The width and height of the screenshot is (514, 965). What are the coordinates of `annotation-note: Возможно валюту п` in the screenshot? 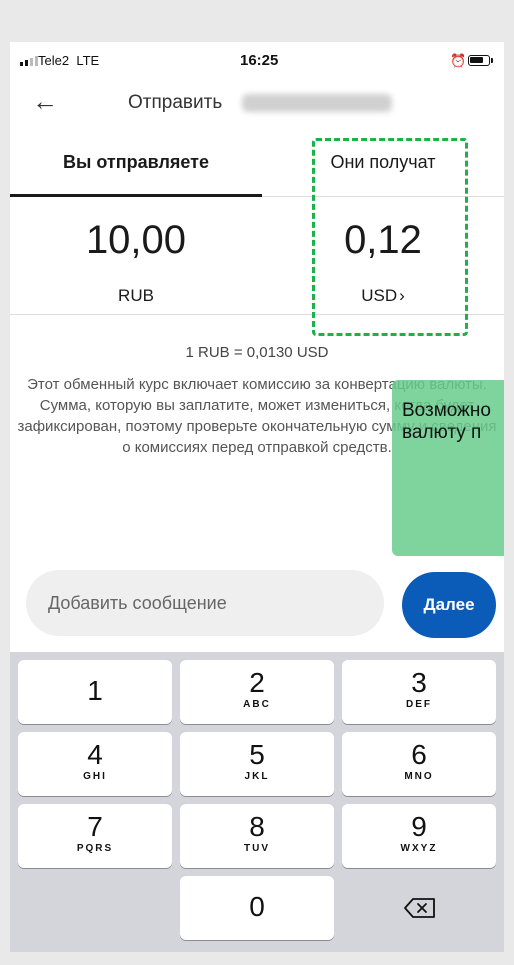 It's located at (448, 468).